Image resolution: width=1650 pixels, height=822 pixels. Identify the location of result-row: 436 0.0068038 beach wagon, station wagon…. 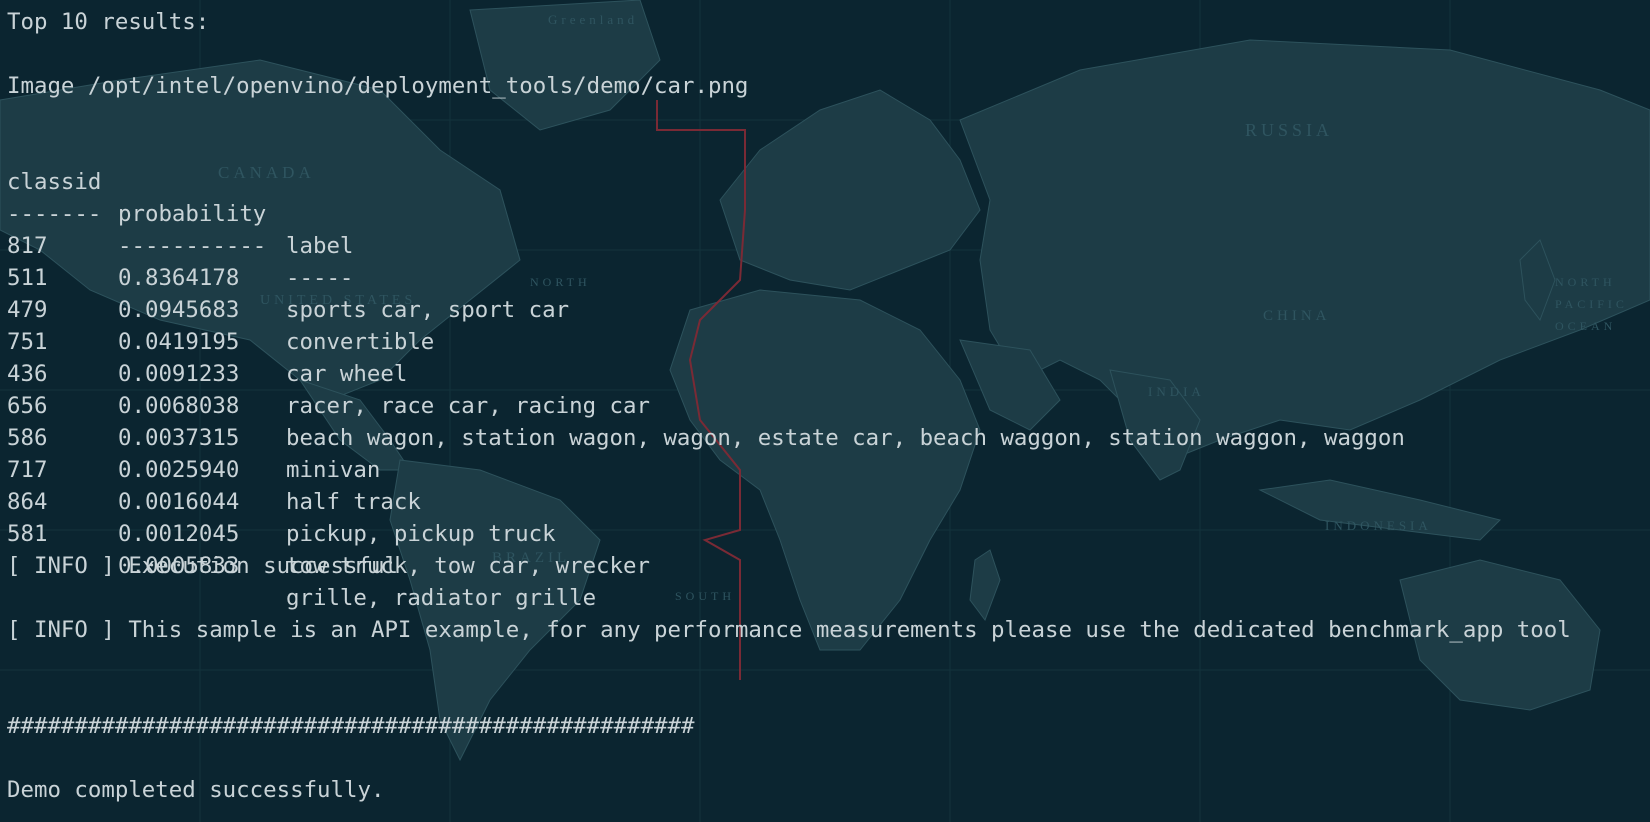
(702, 388).